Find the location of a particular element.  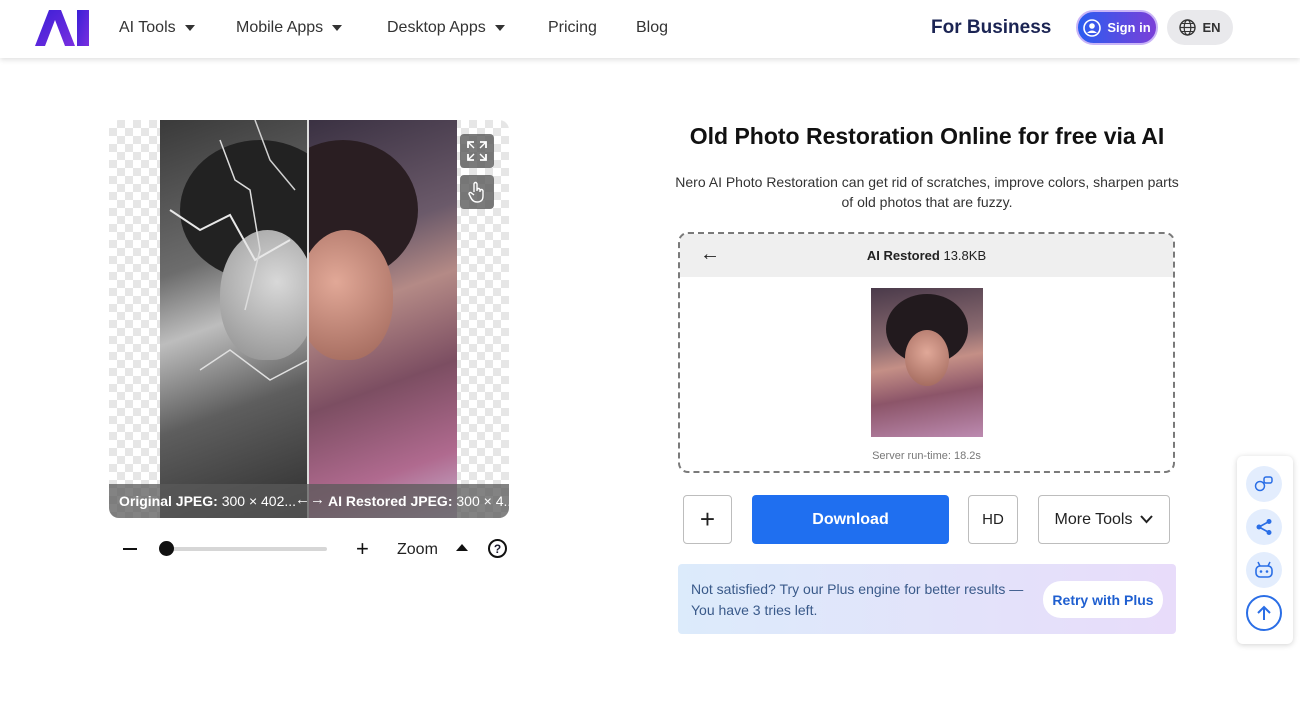

result-size: 13.8KB is located at coordinates (965, 255).